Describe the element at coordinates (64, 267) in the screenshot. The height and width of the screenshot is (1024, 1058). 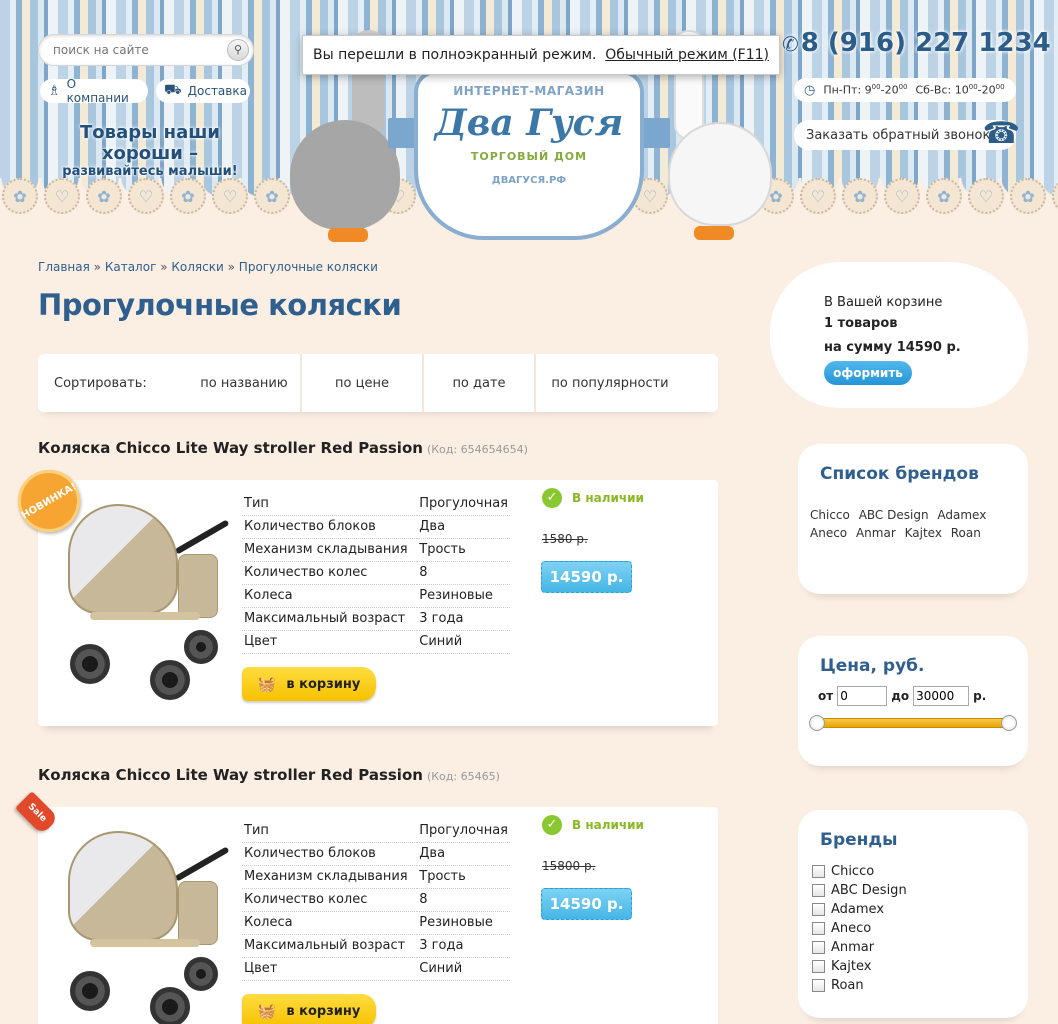
I see `breadcrumb-home: Главная` at that location.